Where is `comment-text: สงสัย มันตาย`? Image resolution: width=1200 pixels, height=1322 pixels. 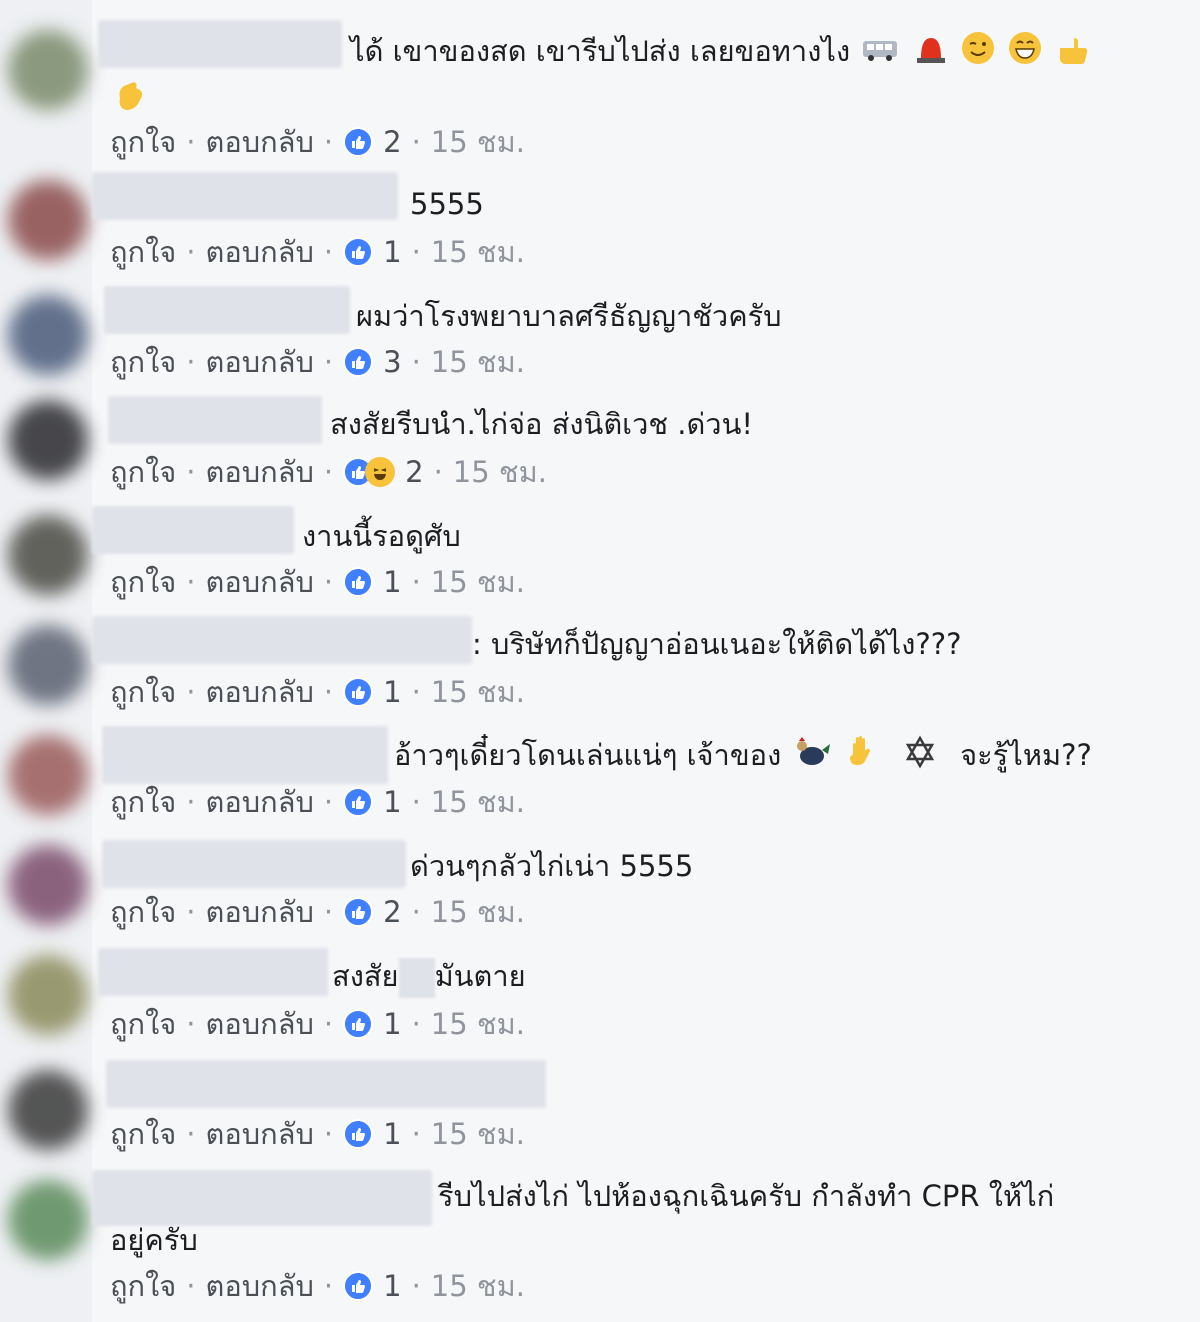
comment-text: สงสัย มันตาย is located at coordinates (429, 977).